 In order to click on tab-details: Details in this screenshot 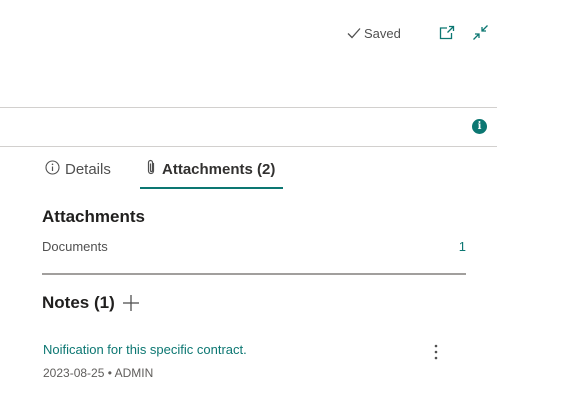, I will do `click(78, 169)`.